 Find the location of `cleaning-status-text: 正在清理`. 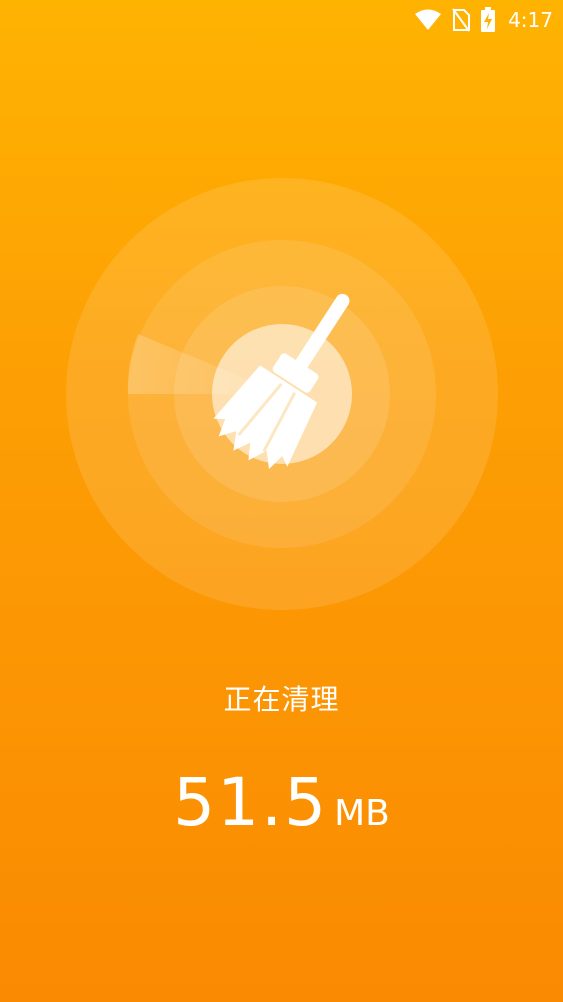

cleaning-status-text: 正在清理 is located at coordinates (281, 699).